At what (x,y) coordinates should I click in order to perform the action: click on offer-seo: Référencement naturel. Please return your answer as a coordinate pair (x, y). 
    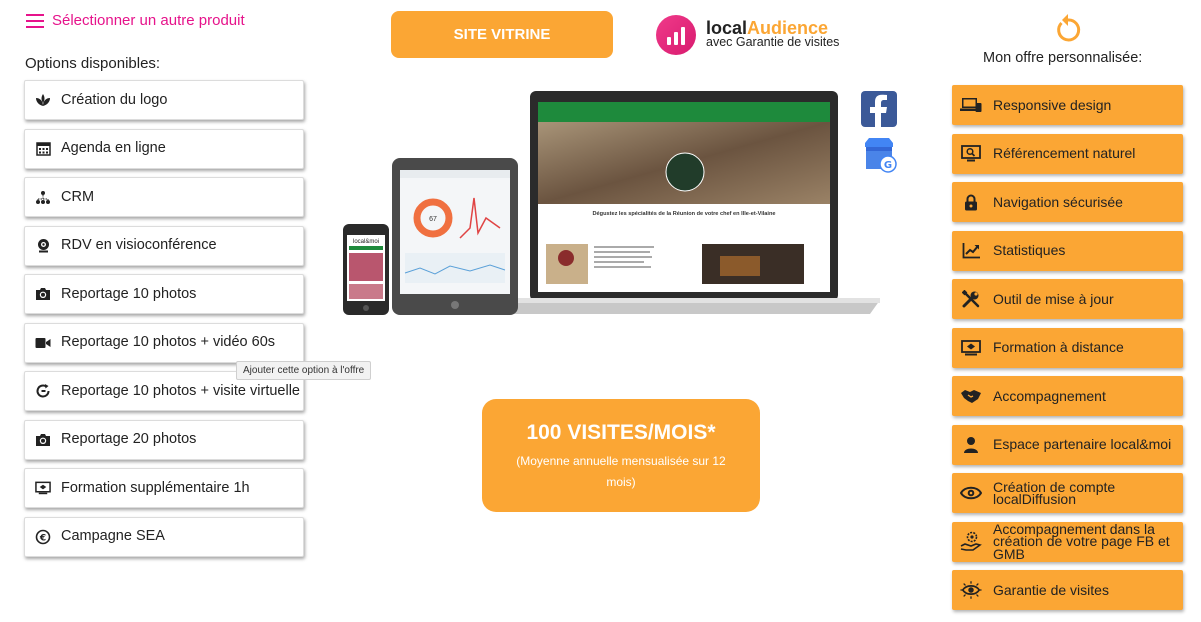
    Looking at the image, I should click on (1067, 153).